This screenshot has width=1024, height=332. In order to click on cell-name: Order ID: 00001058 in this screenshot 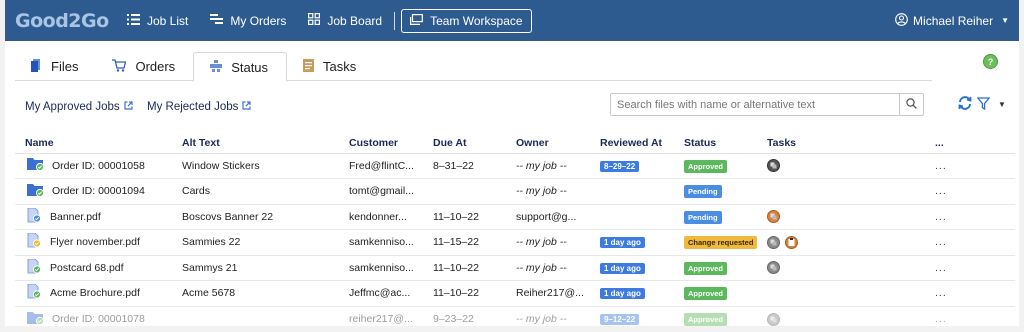, I will do `click(98, 166)`.